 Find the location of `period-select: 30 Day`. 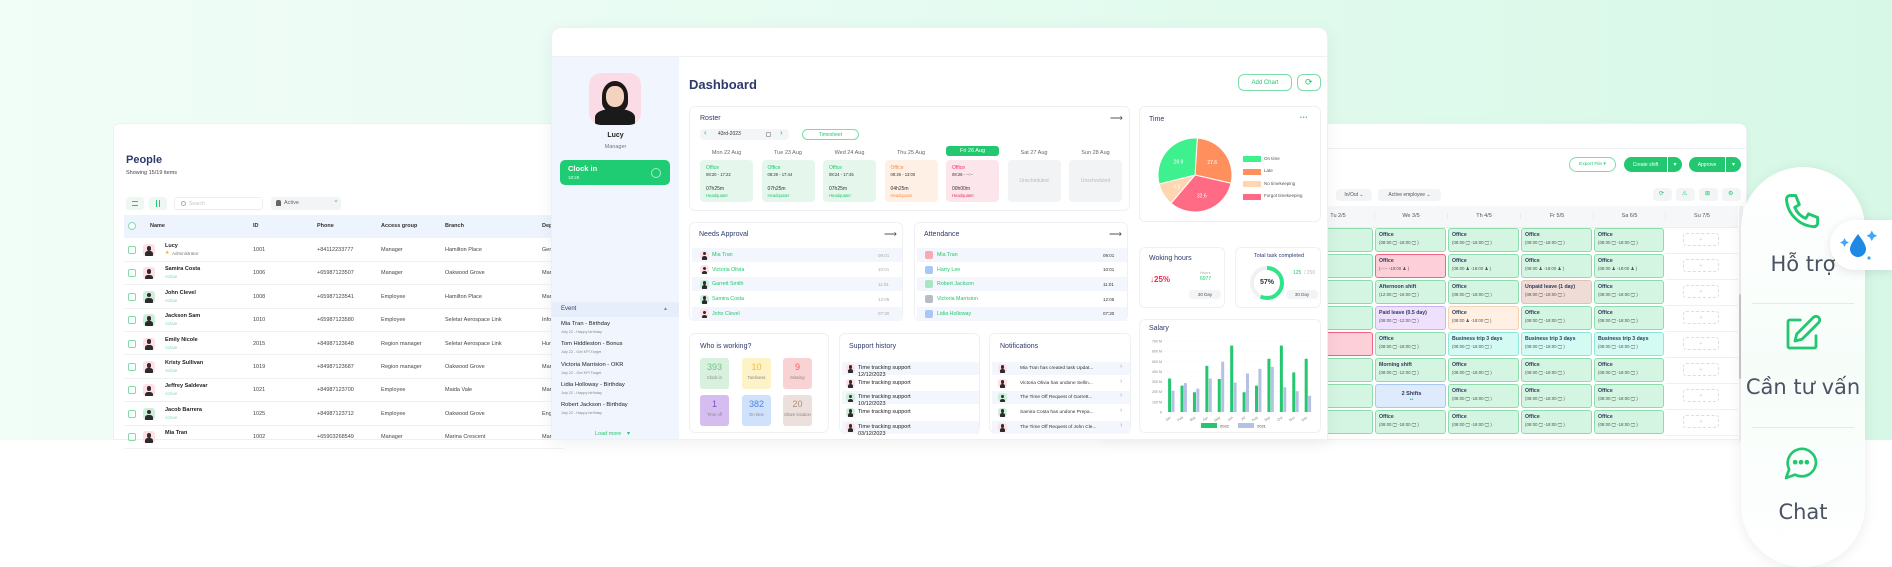

period-select: 30 Day is located at coordinates (1205, 294).